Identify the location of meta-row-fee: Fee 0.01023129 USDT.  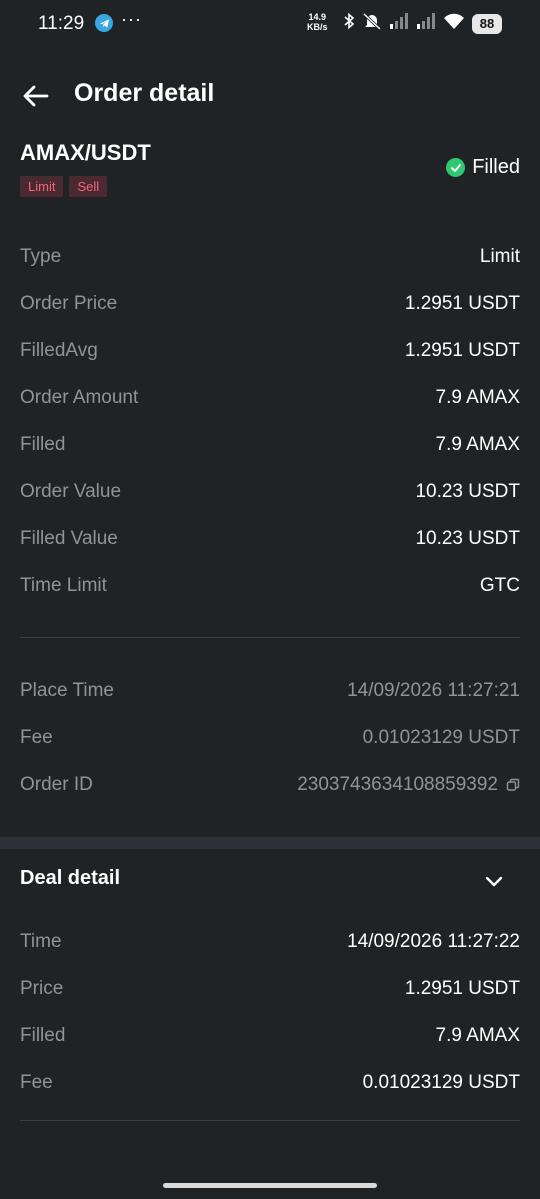
(270, 737).